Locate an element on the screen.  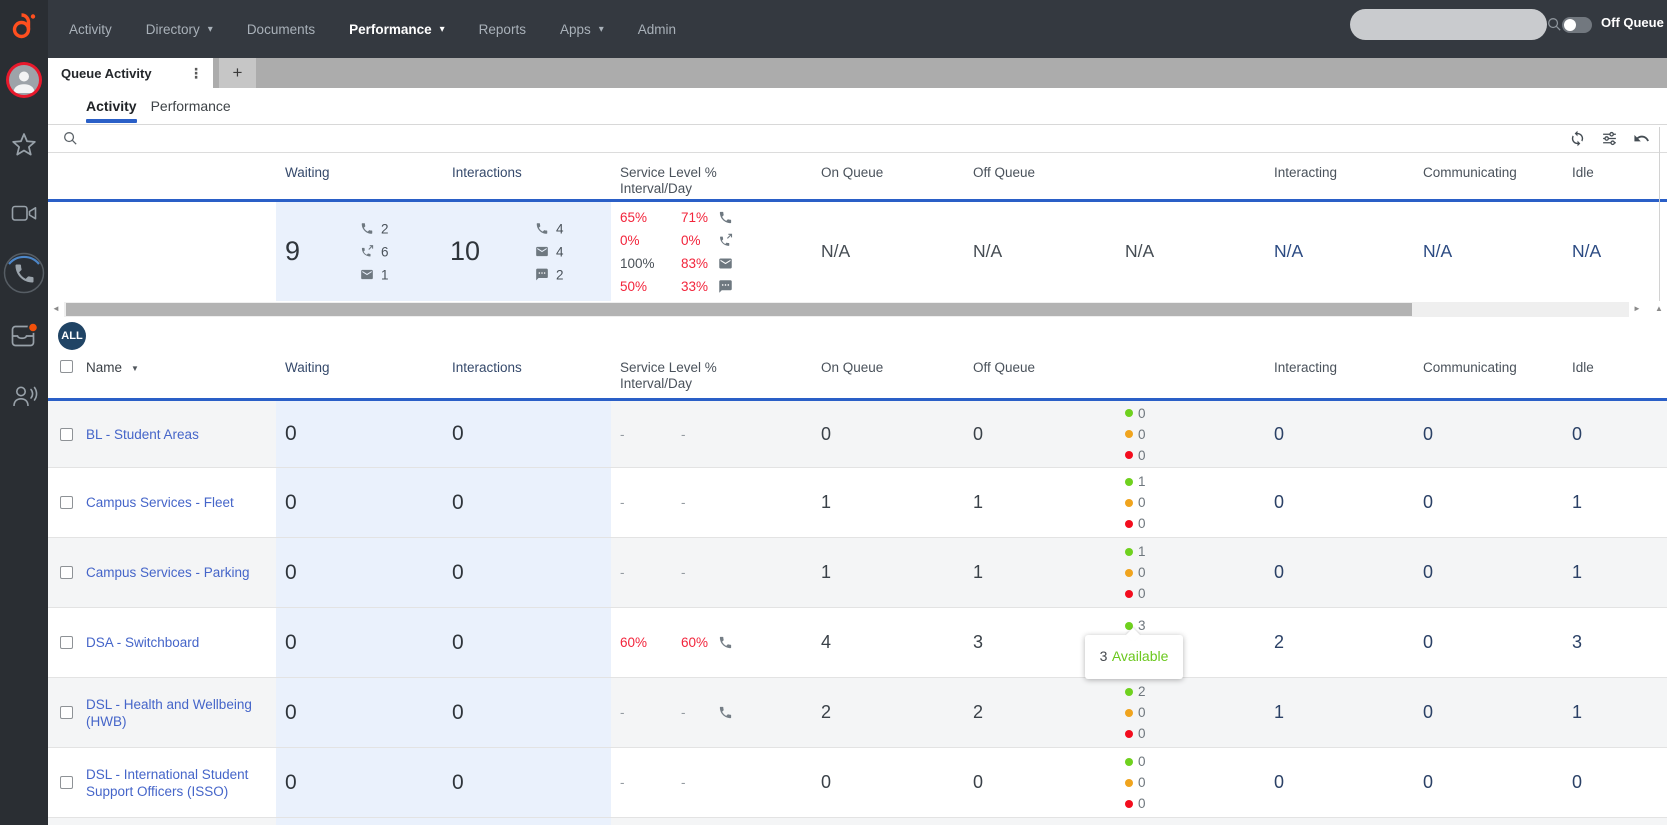
col-service-level: Service Level % Interval/Day is located at coordinates (701, 375).